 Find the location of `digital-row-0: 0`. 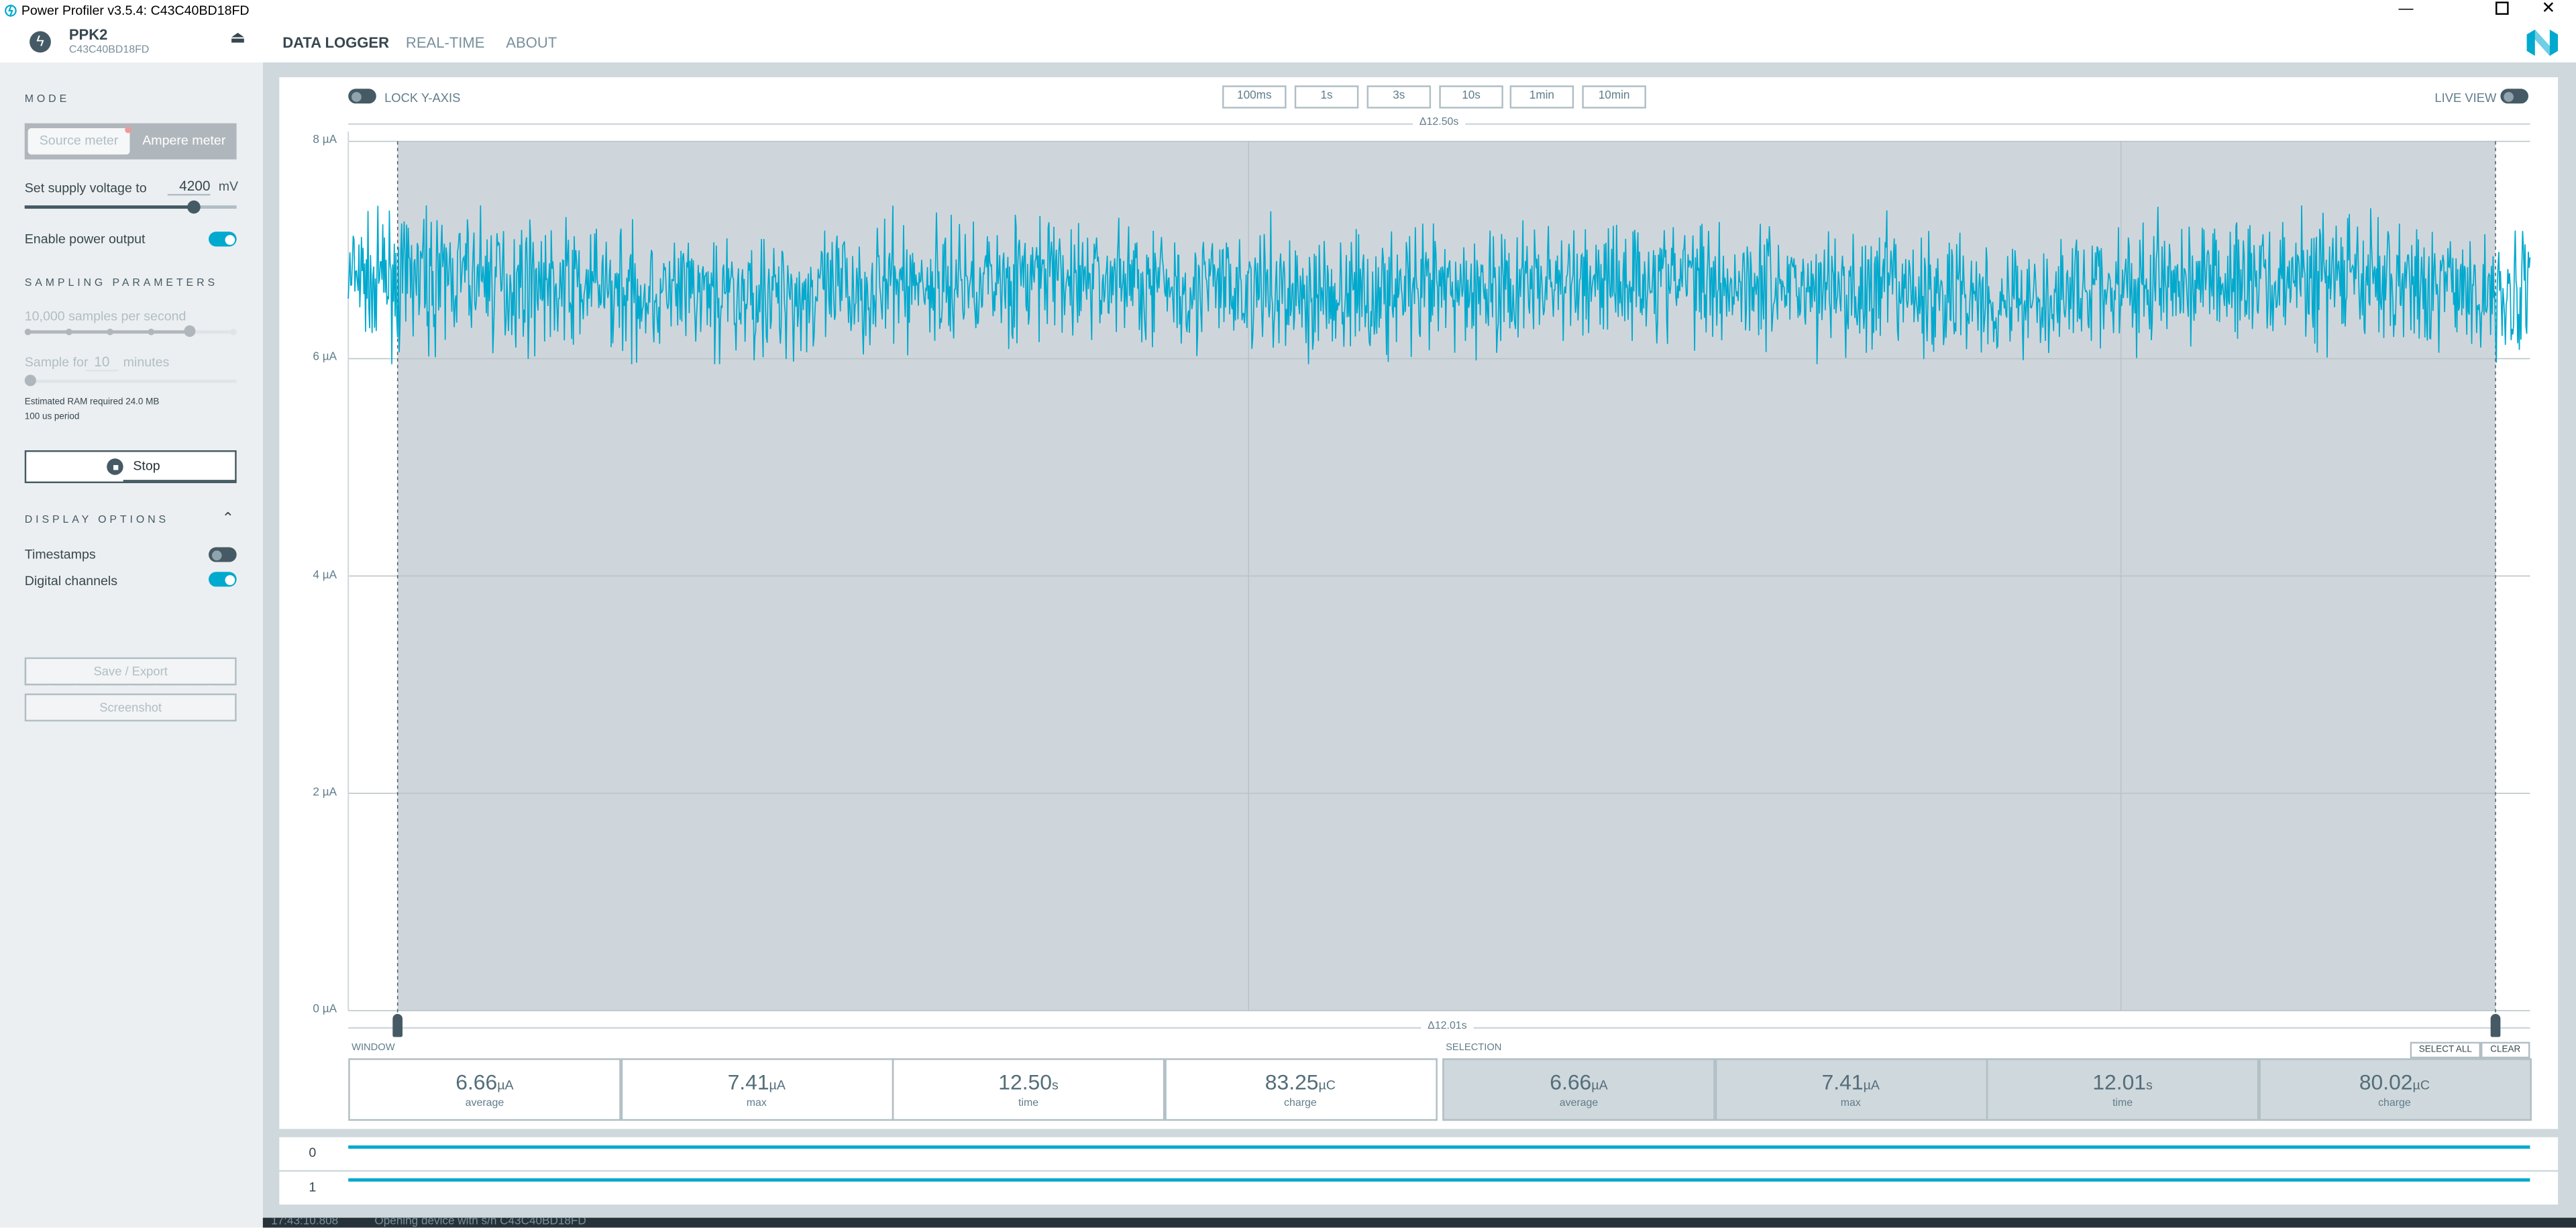

digital-row-0: 0 is located at coordinates (1419, 1153).